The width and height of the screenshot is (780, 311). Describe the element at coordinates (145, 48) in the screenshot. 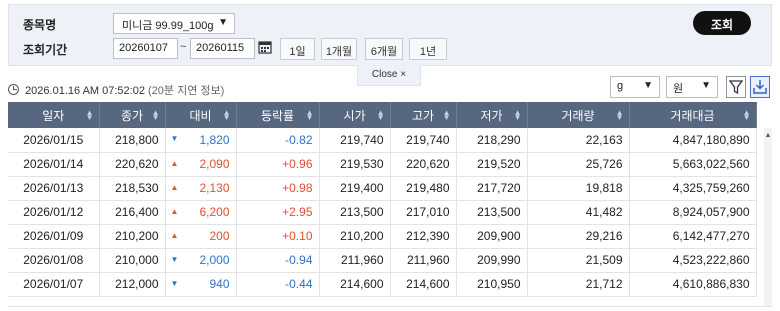

I see `start-date-input: 20260107` at that location.